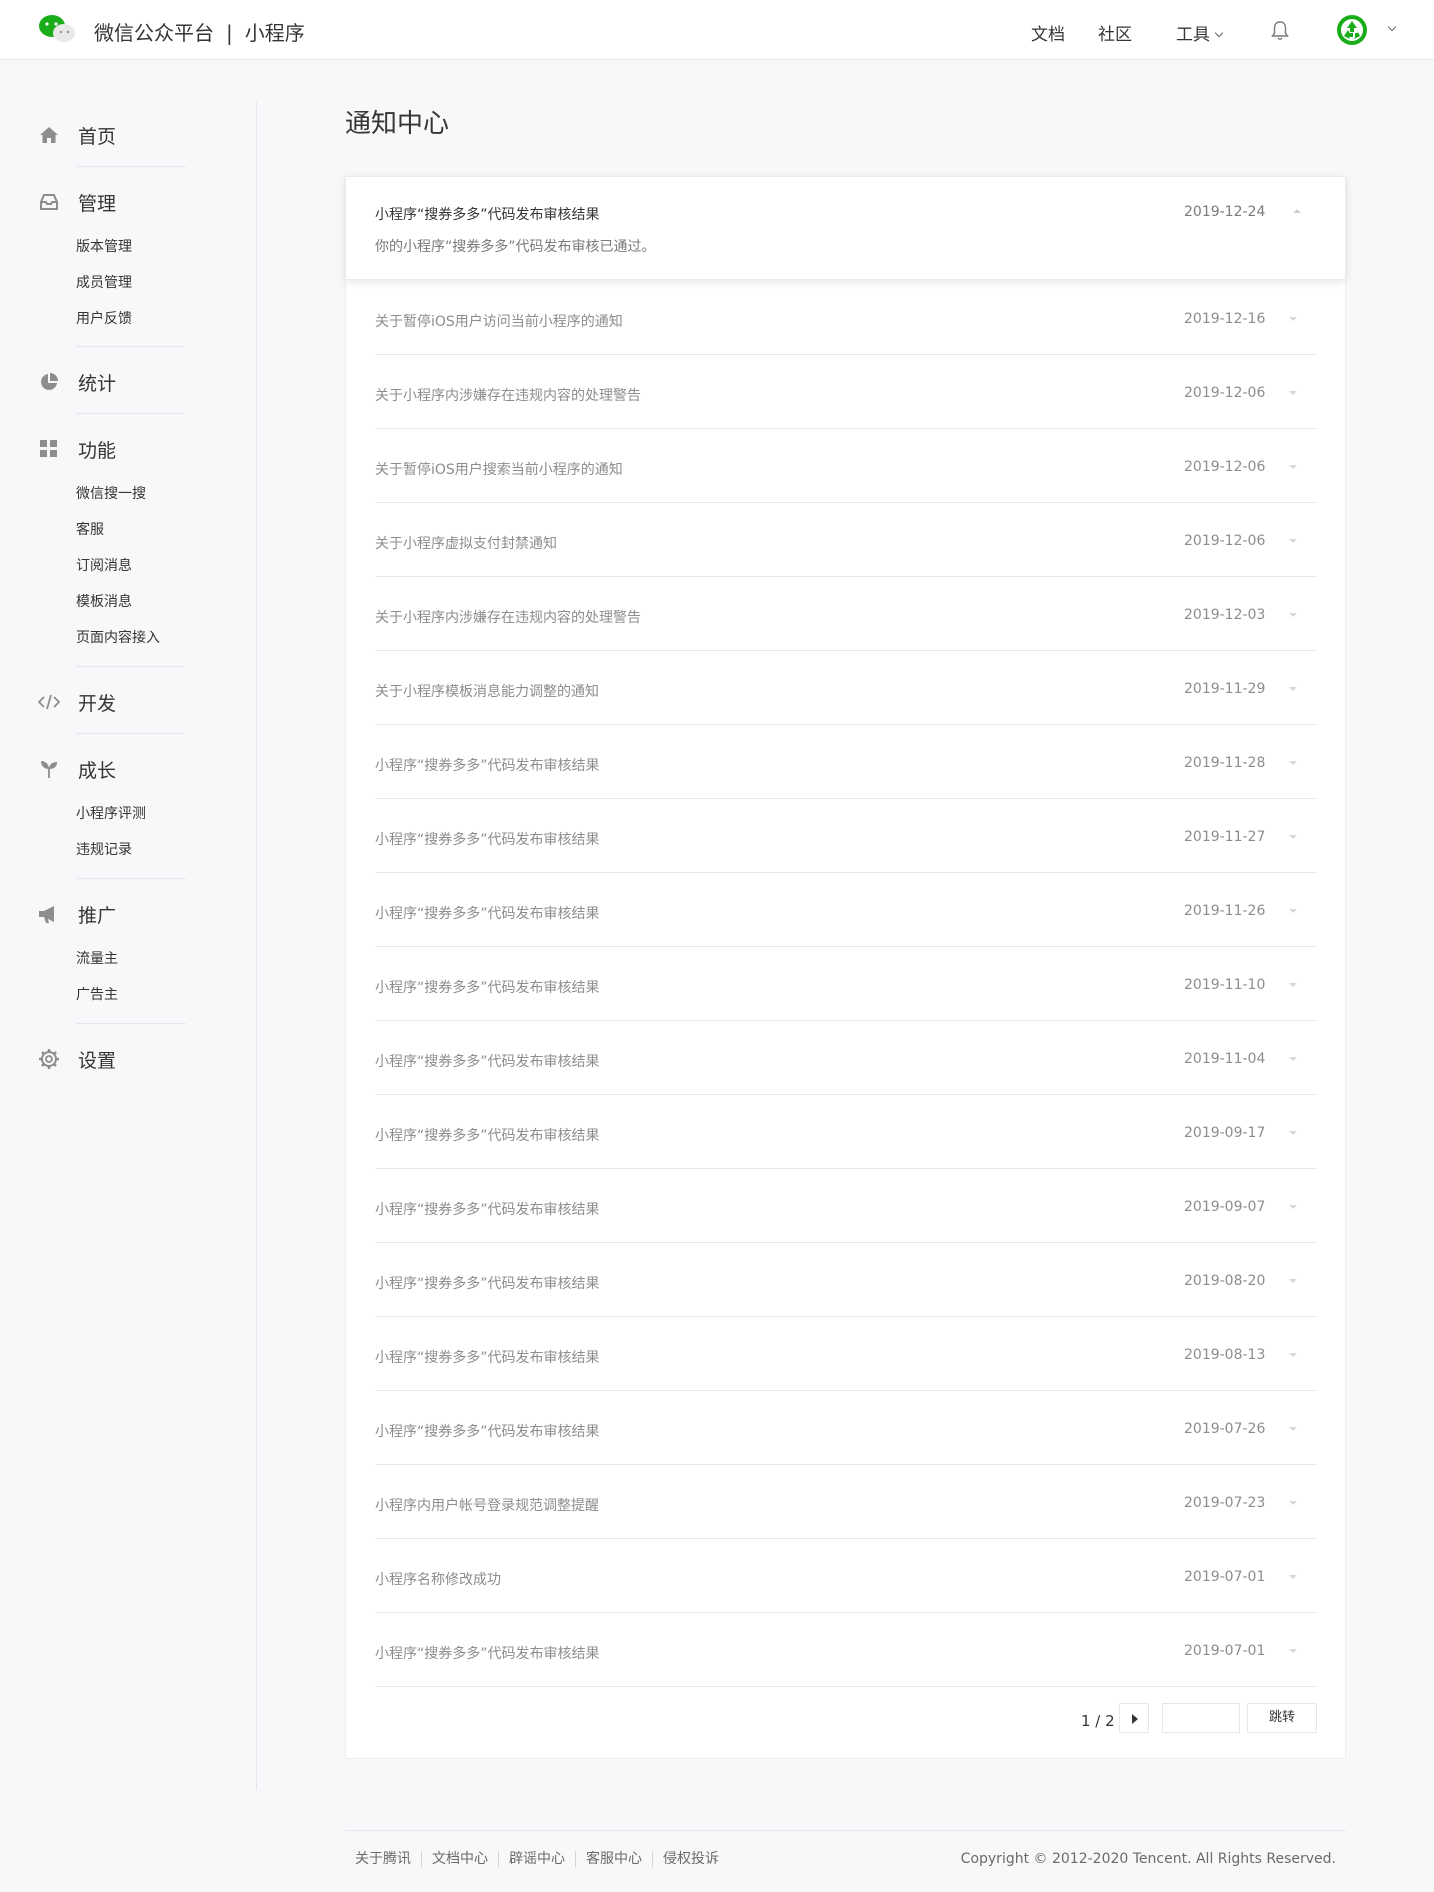 The width and height of the screenshot is (1434, 1892). Describe the element at coordinates (113, 702) in the screenshot. I see `sidebar-item-develop: 开发` at that location.